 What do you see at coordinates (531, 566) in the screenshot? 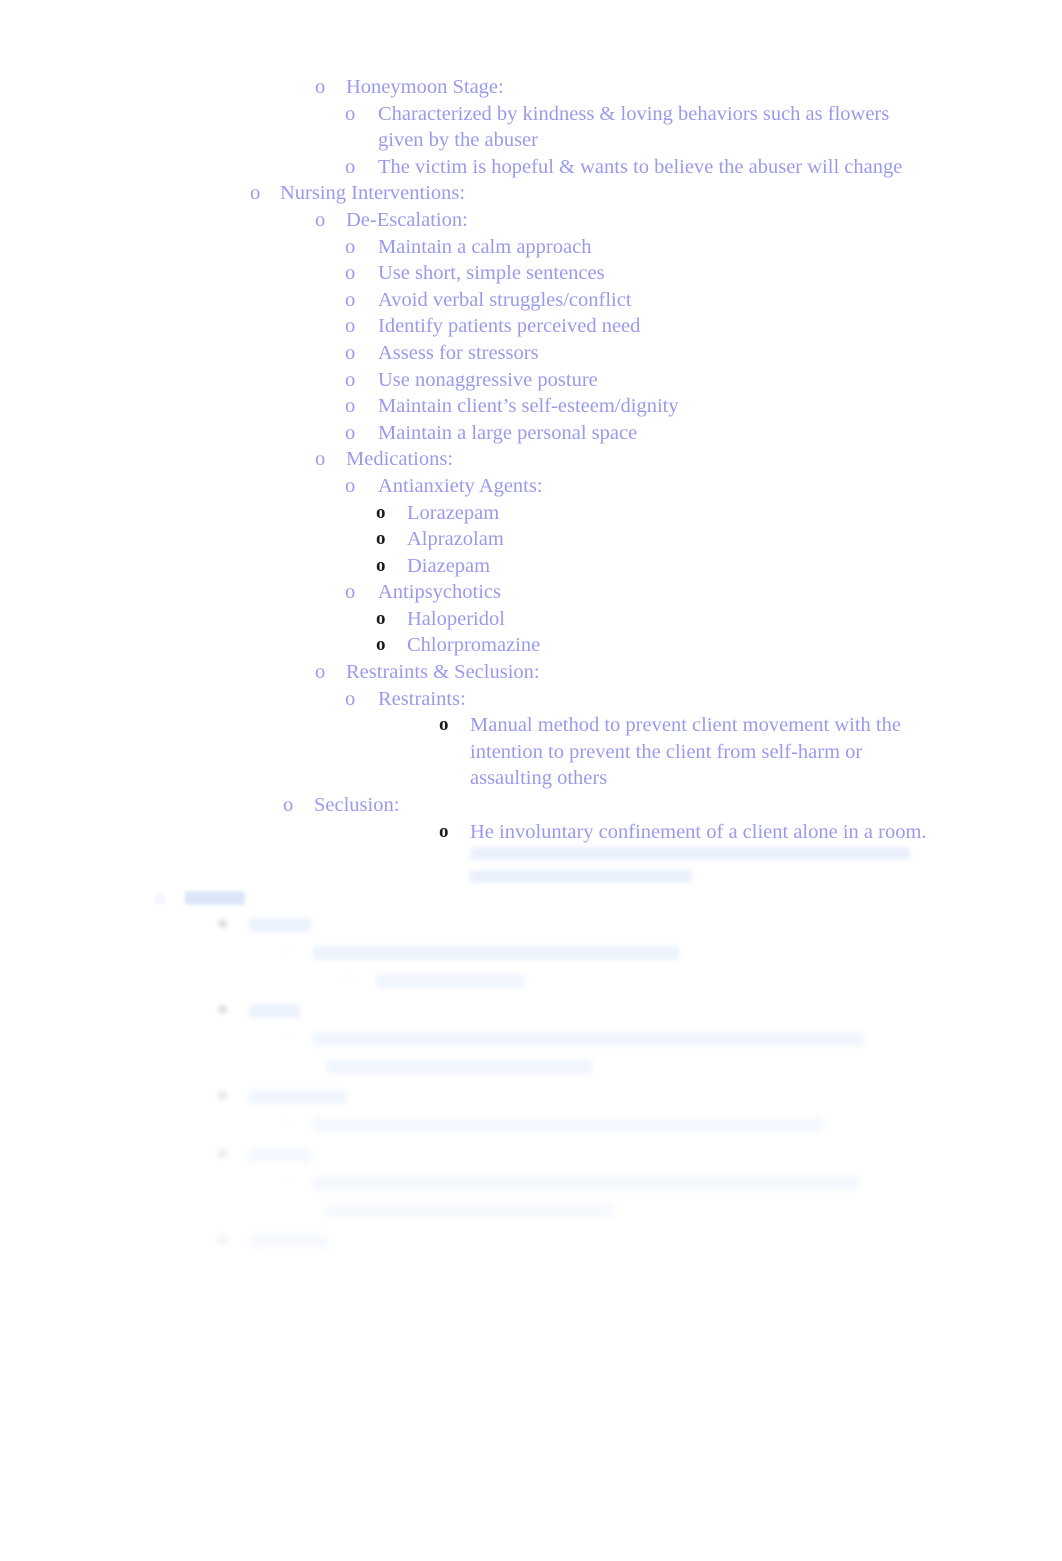
I see `outline-item-med-diazepam: o Diazepam` at bounding box center [531, 566].